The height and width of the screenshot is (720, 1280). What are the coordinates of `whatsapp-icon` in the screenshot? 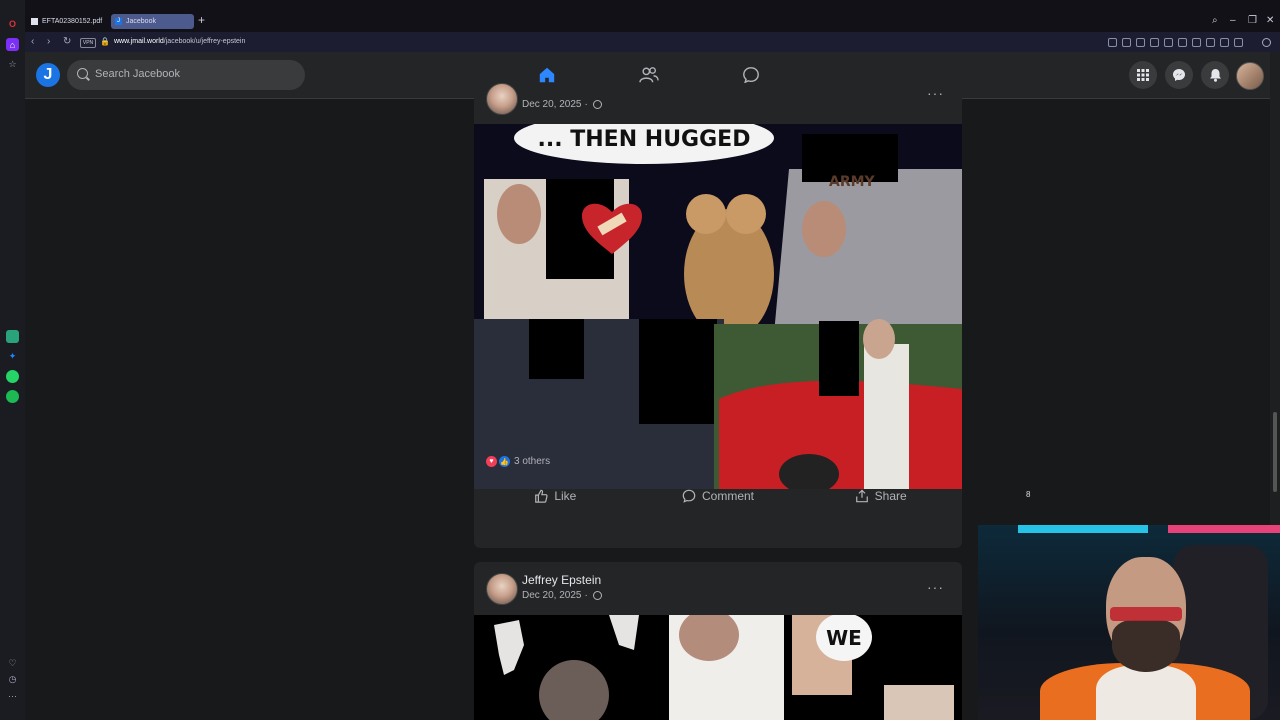 It's located at (12, 376).